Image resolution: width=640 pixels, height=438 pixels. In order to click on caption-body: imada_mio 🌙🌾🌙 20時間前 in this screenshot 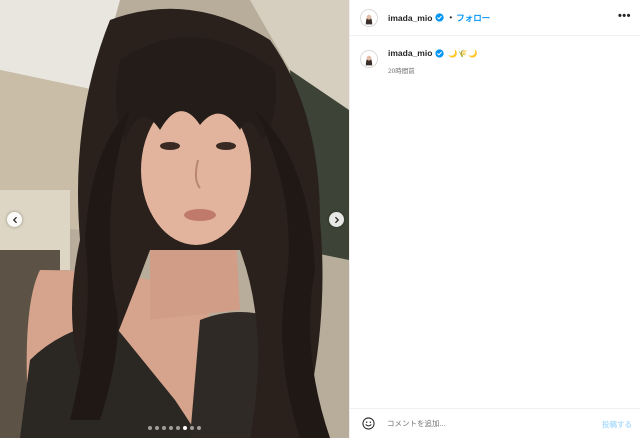, I will do `click(433, 61)`.